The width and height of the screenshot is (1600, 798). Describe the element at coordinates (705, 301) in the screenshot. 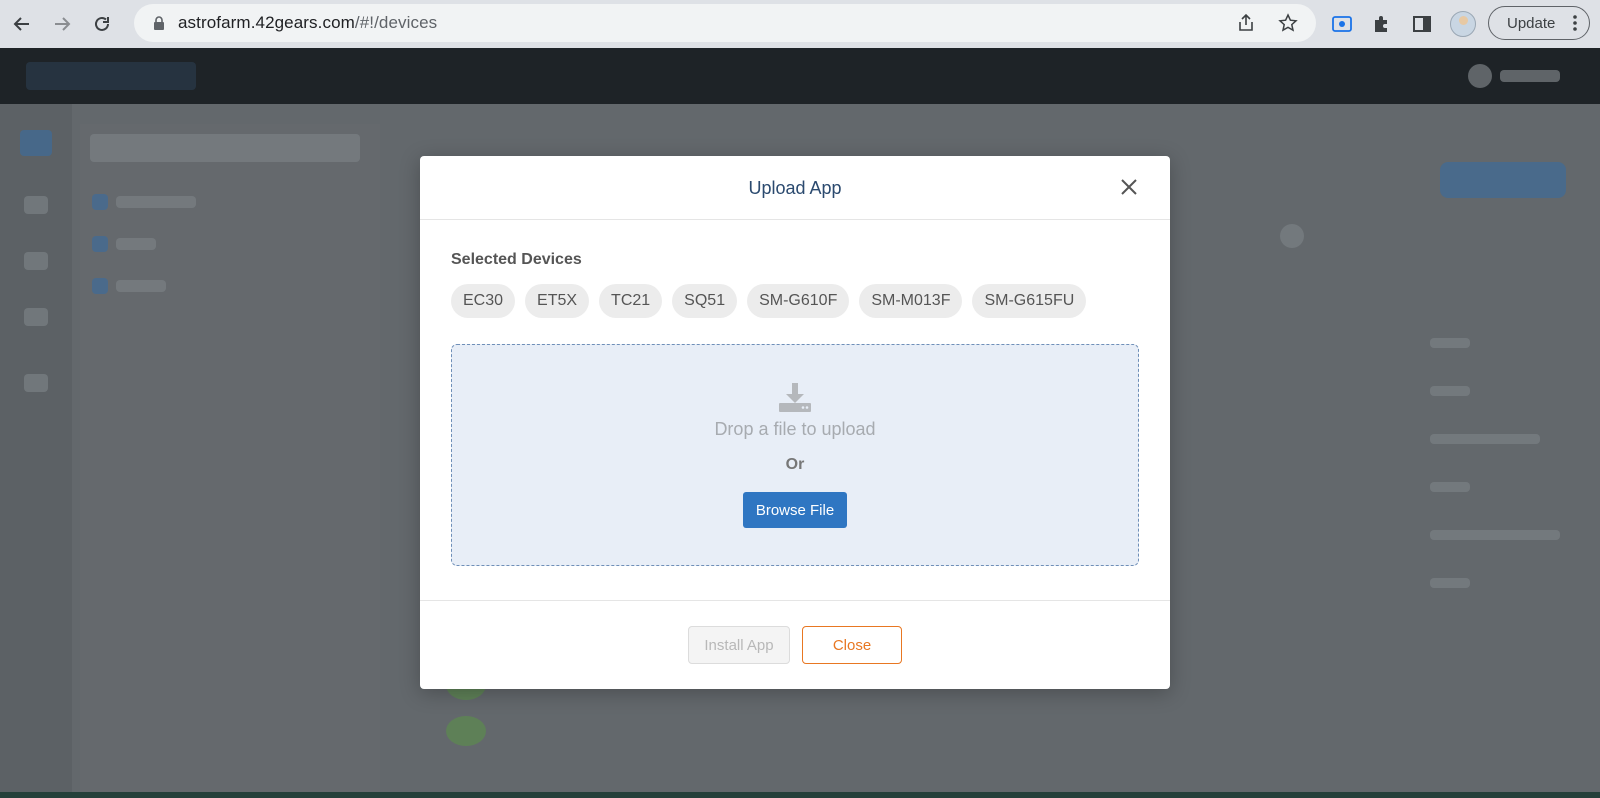

I see `device-chip: SQ51` at that location.